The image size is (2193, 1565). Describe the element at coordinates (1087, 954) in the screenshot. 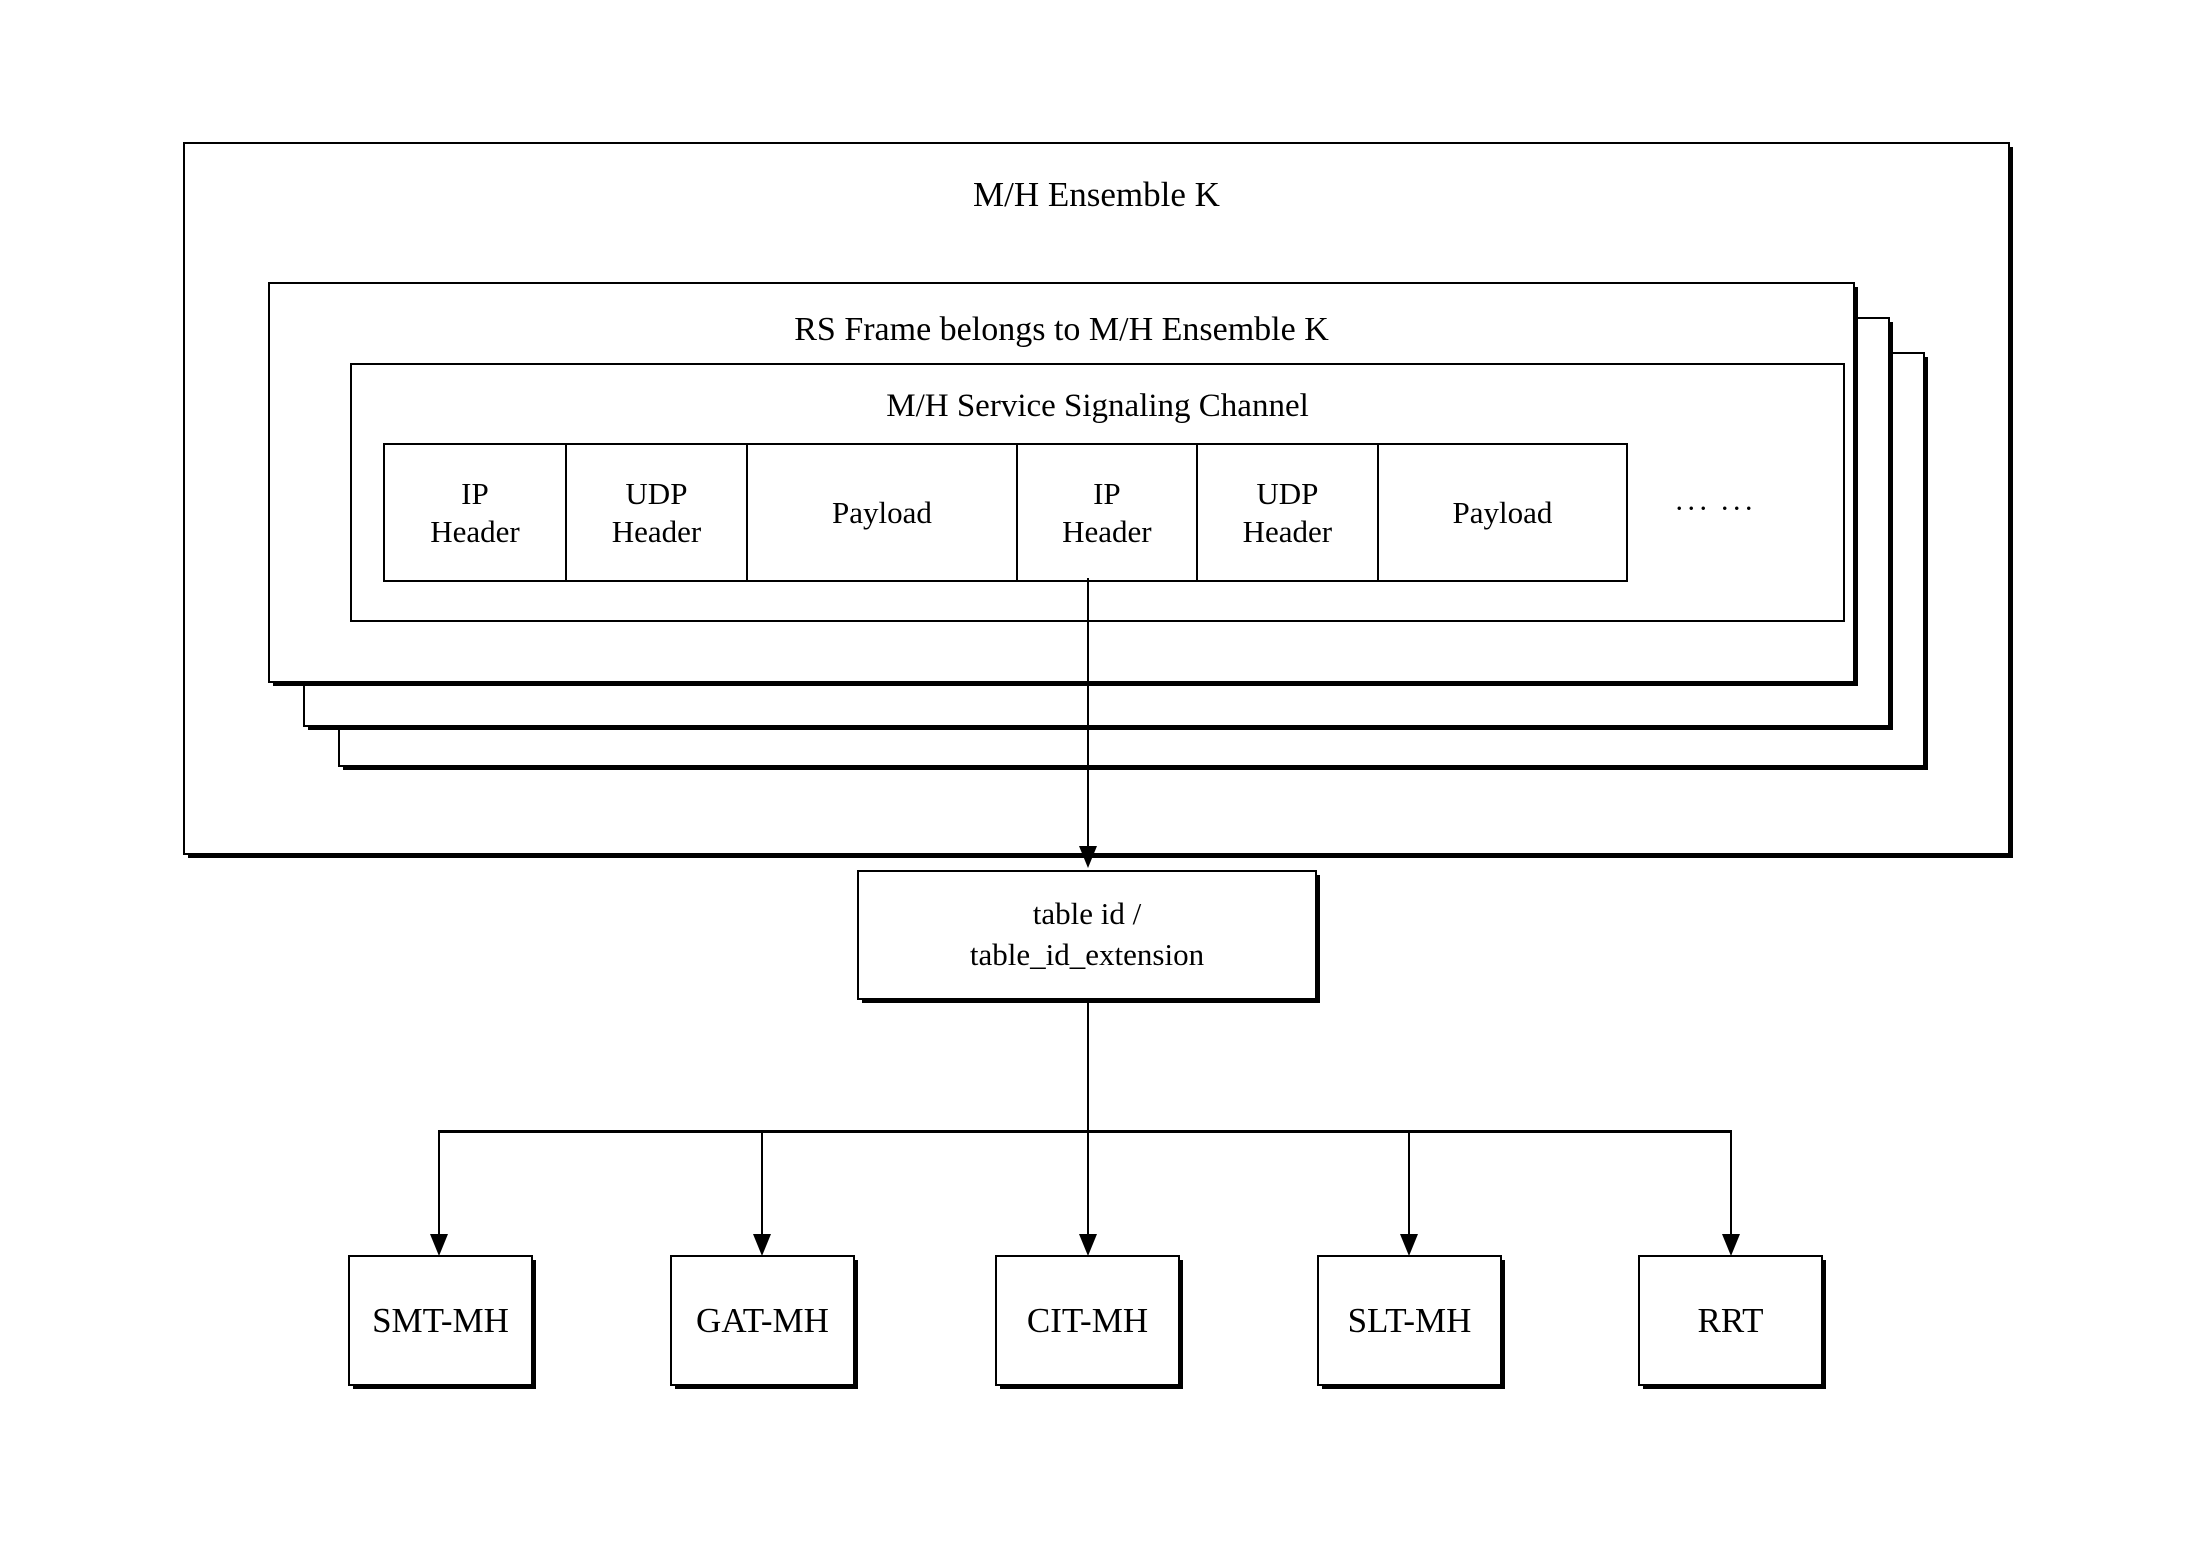

I see `table-id-line2: table_id_extension` at that location.